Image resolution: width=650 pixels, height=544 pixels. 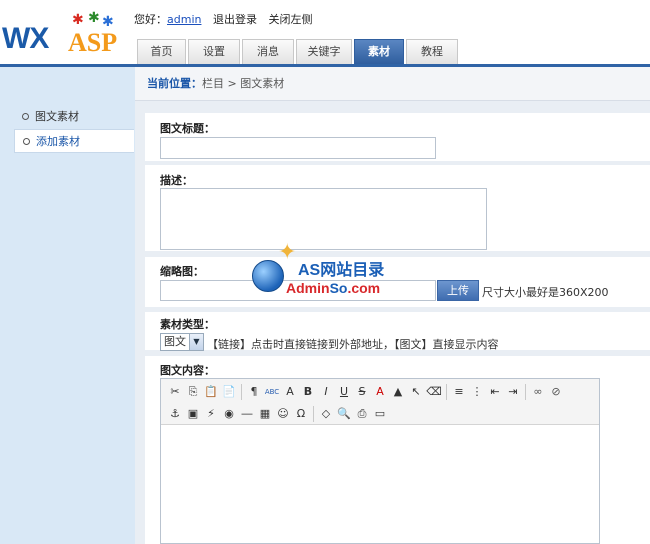 I want to click on type-hint: 【链接】点击时直接链接到外部地址，【图文】直接显示内容, so click(x=353, y=344).